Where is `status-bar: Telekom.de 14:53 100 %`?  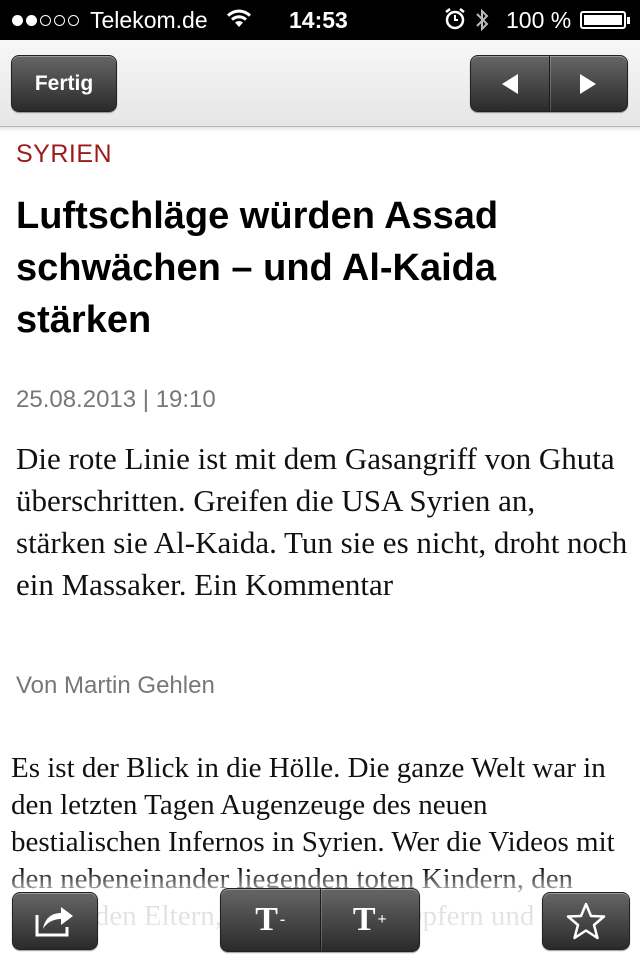 status-bar: Telekom.de 14:53 100 % is located at coordinates (320, 20).